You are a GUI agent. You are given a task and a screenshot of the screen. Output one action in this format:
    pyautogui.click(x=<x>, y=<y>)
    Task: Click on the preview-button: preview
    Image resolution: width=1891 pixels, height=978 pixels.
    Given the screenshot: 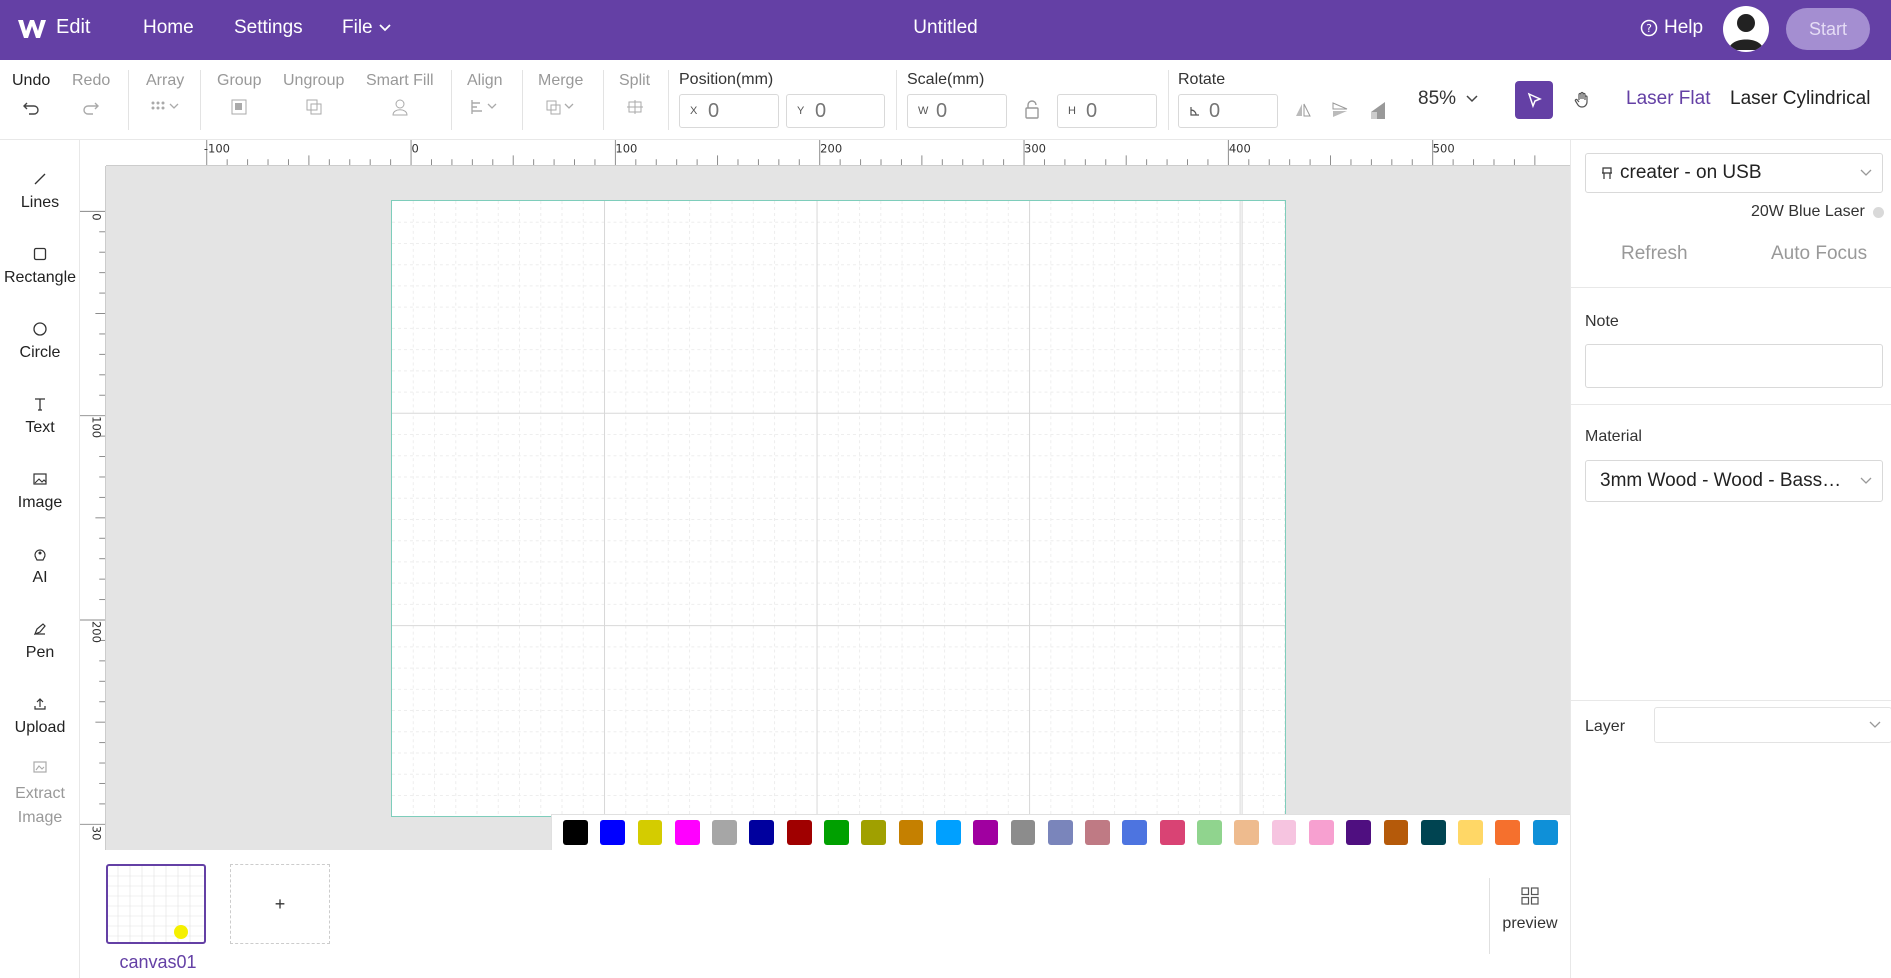 What is the action you would take?
    pyautogui.click(x=1529, y=916)
    